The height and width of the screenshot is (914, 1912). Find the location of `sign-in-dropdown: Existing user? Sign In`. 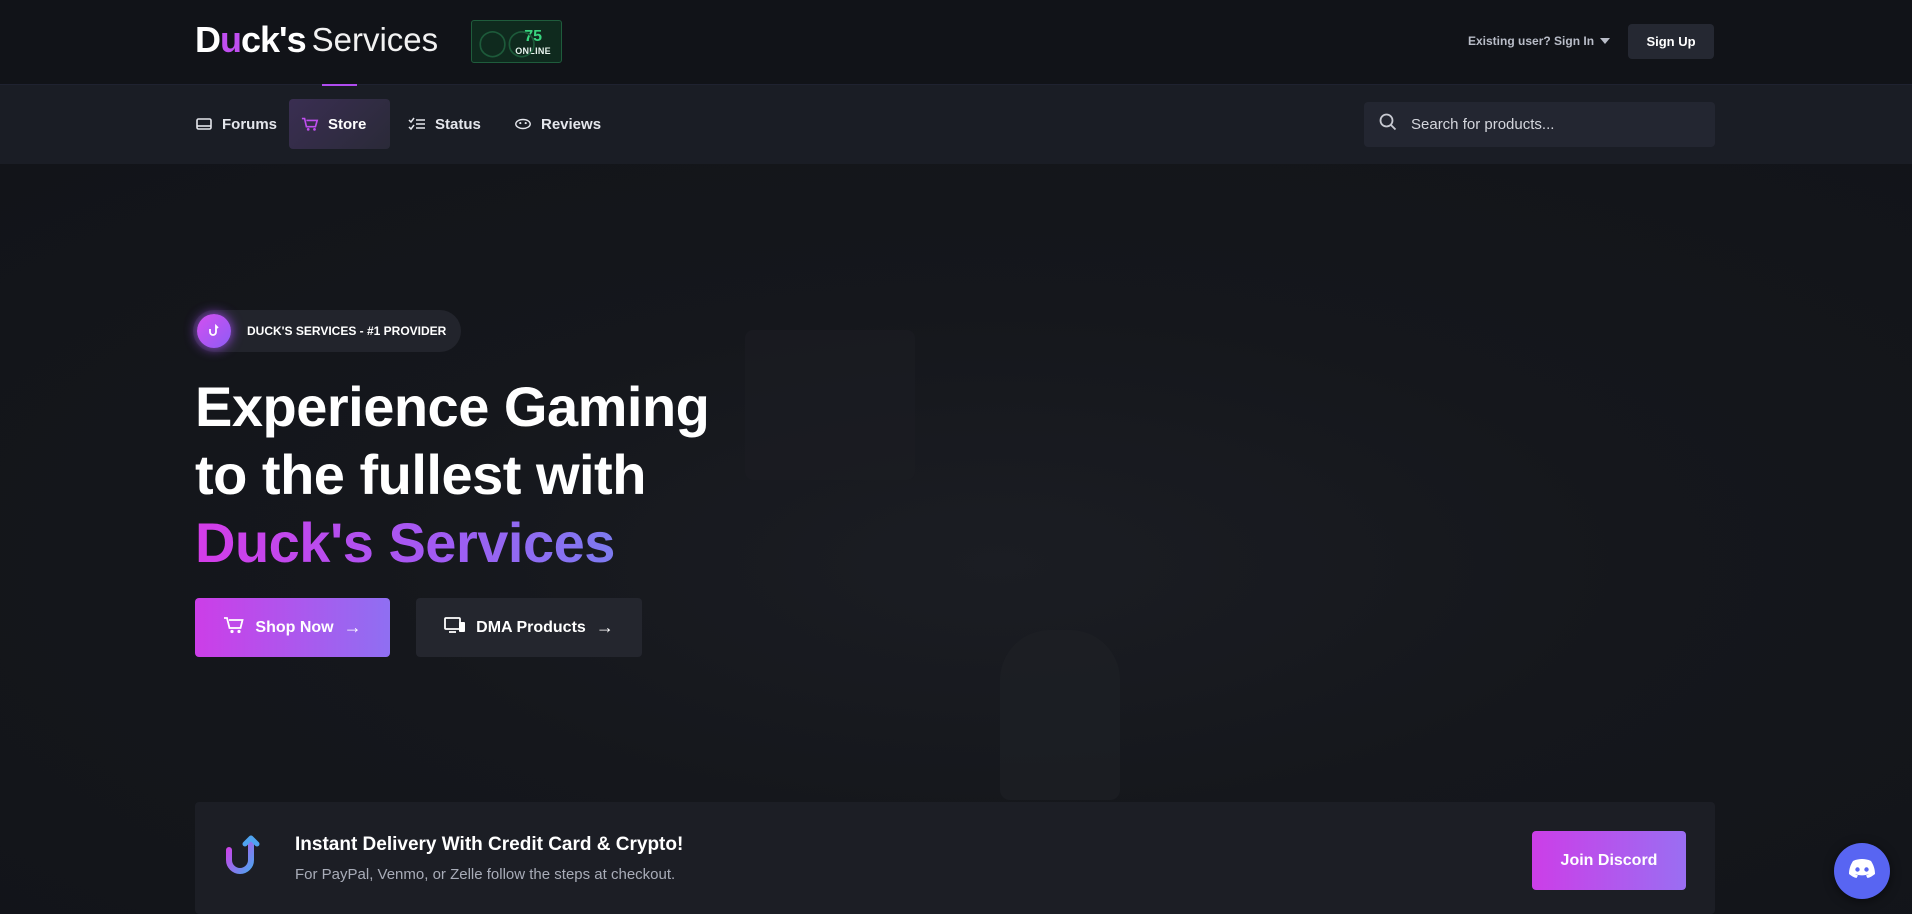

sign-in-dropdown: Existing user? Sign In is located at coordinates (1539, 41).